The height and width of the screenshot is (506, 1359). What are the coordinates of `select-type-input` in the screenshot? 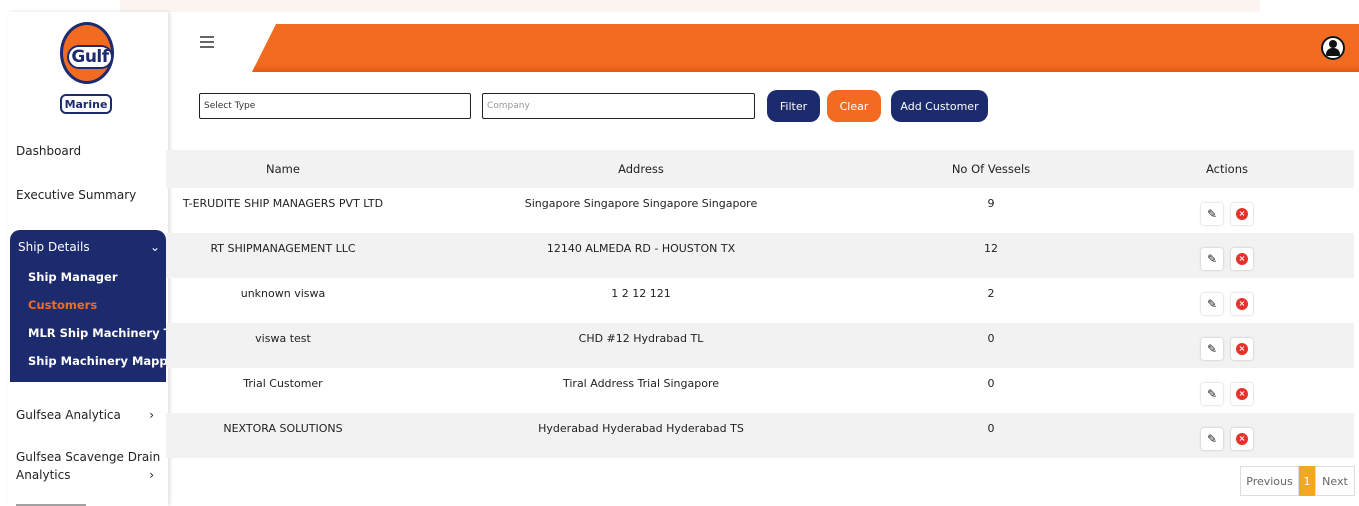 It's located at (335, 106).